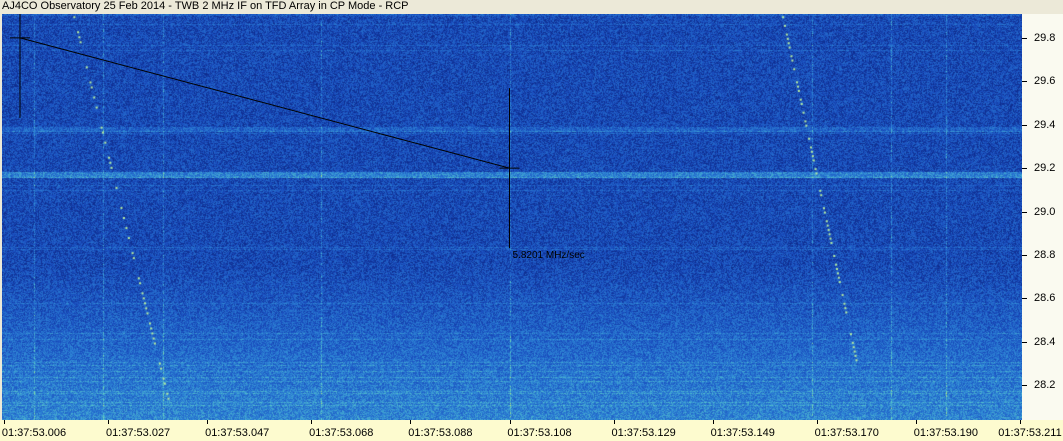 The width and height of the screenshot is (1063, 441). I want to click on y-tick-label: 29.0, so click(1045, 211).